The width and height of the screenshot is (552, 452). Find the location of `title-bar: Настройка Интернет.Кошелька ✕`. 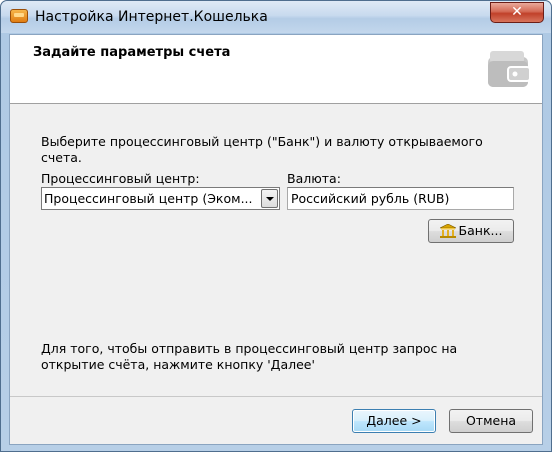

title-bar: Настройка Интернет.Кошелька ✕ is located at coordinates (276, 17).